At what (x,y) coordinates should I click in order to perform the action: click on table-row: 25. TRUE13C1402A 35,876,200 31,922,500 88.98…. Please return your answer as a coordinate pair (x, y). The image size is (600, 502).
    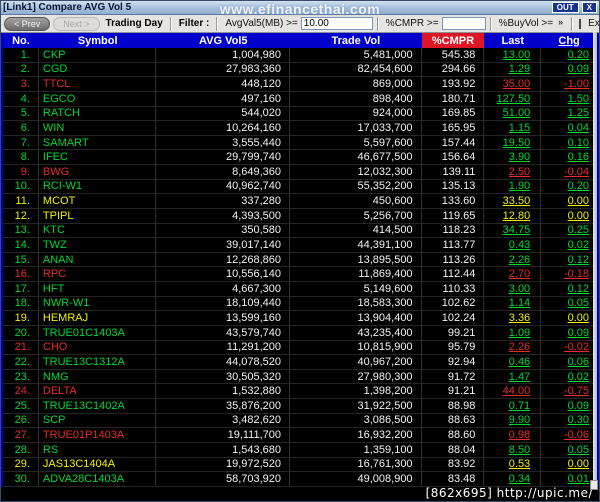
    Looking at the image, I should click on (300, 406).